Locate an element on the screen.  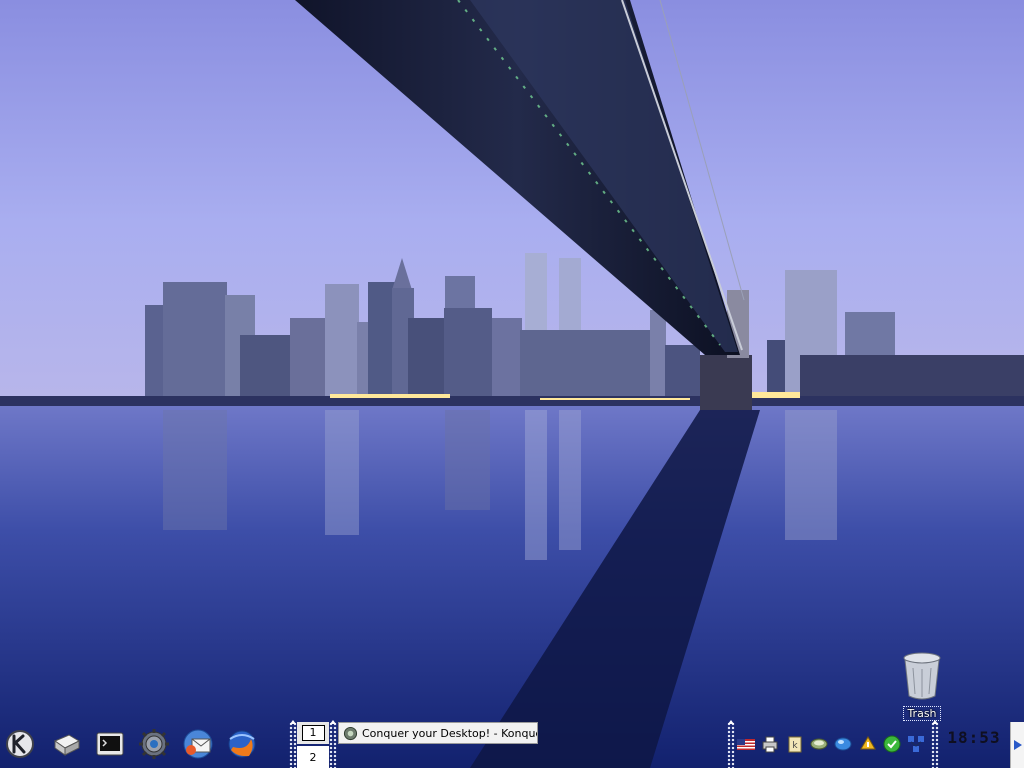
systray-keyboard-layout is located at coordinates (746, 744).